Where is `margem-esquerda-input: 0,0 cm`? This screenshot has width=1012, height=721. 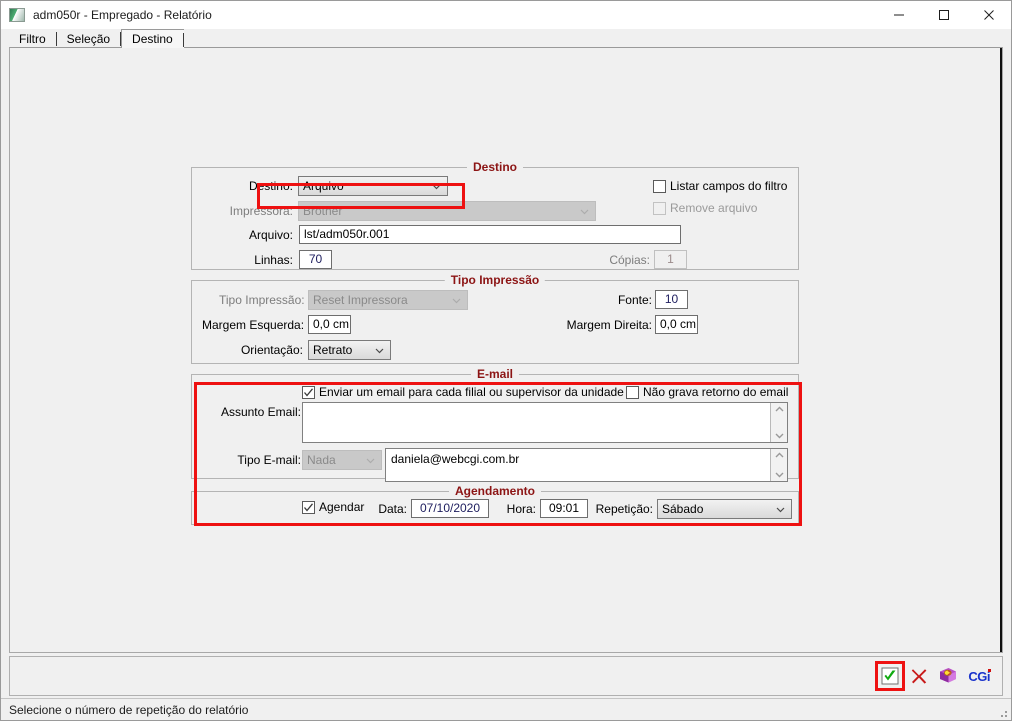 margem-esquerda-input: 0,0 cm is located at coordinates (329, 324).